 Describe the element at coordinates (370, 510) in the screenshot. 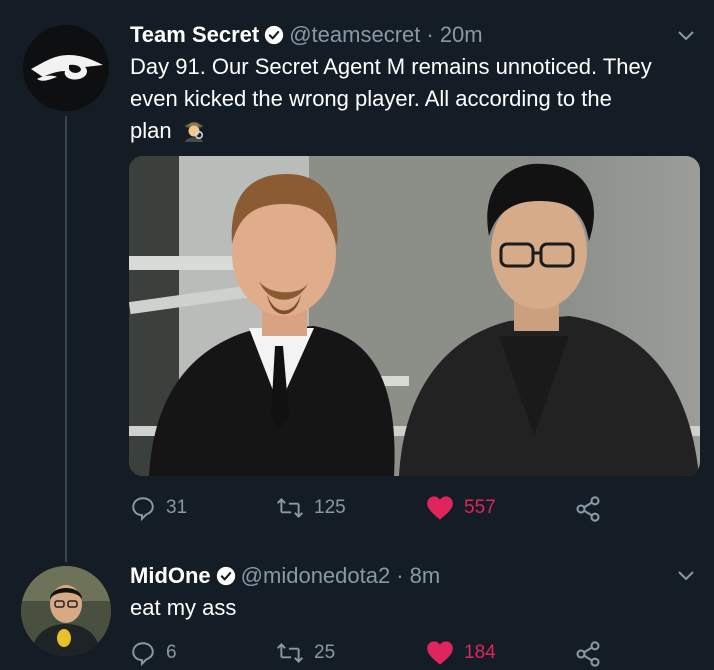

I see `tweet1-actions: 31 125 557` at that location.